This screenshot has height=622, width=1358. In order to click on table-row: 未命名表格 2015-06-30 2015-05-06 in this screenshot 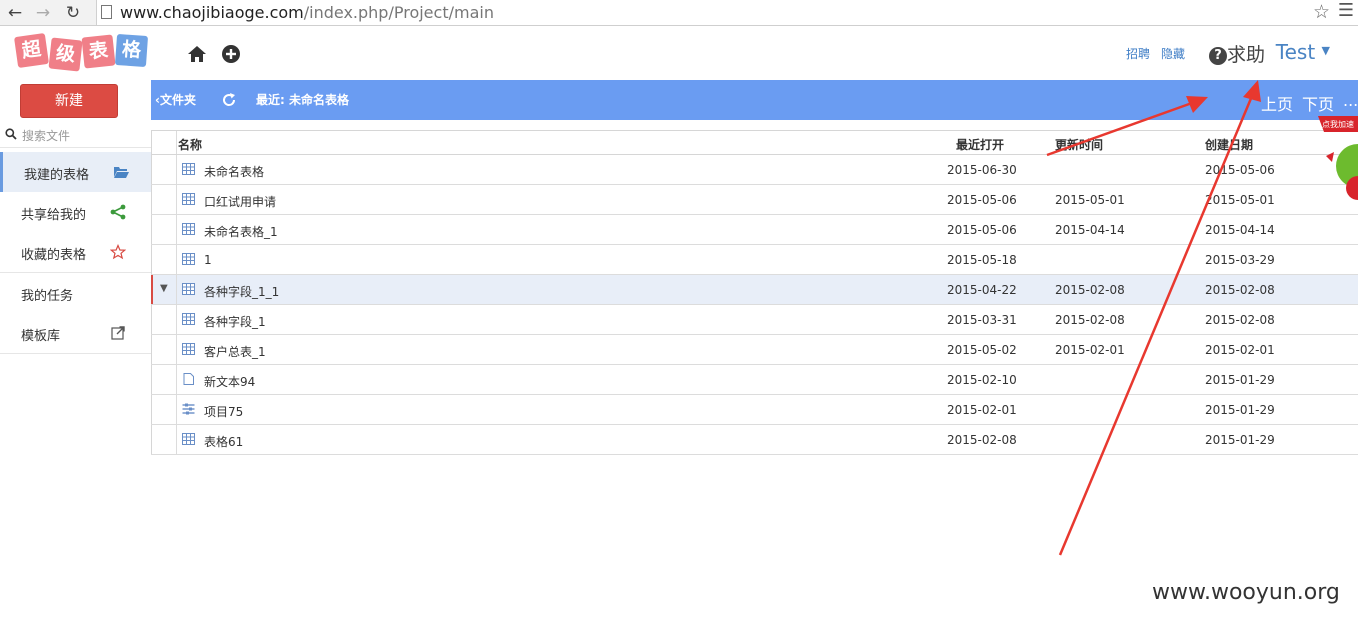, I will do `click(754, 170)`.